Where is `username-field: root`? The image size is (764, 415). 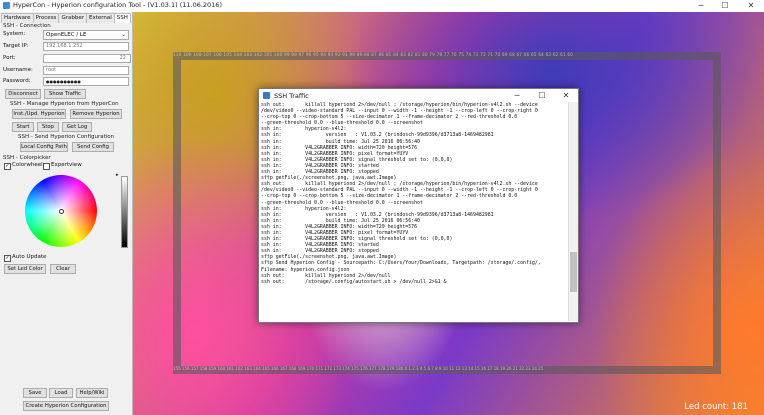 username-field: root is located at coordinates (86, 70).